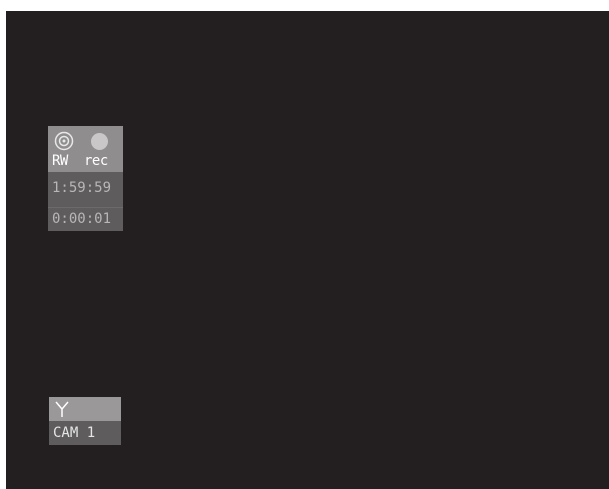 Image resolution: width=609 pixels, height=489 pixels. What do you see at coordinates (96, 161) in the screenshot?
I see `record-label: rec` at bounding box center [96, 161].